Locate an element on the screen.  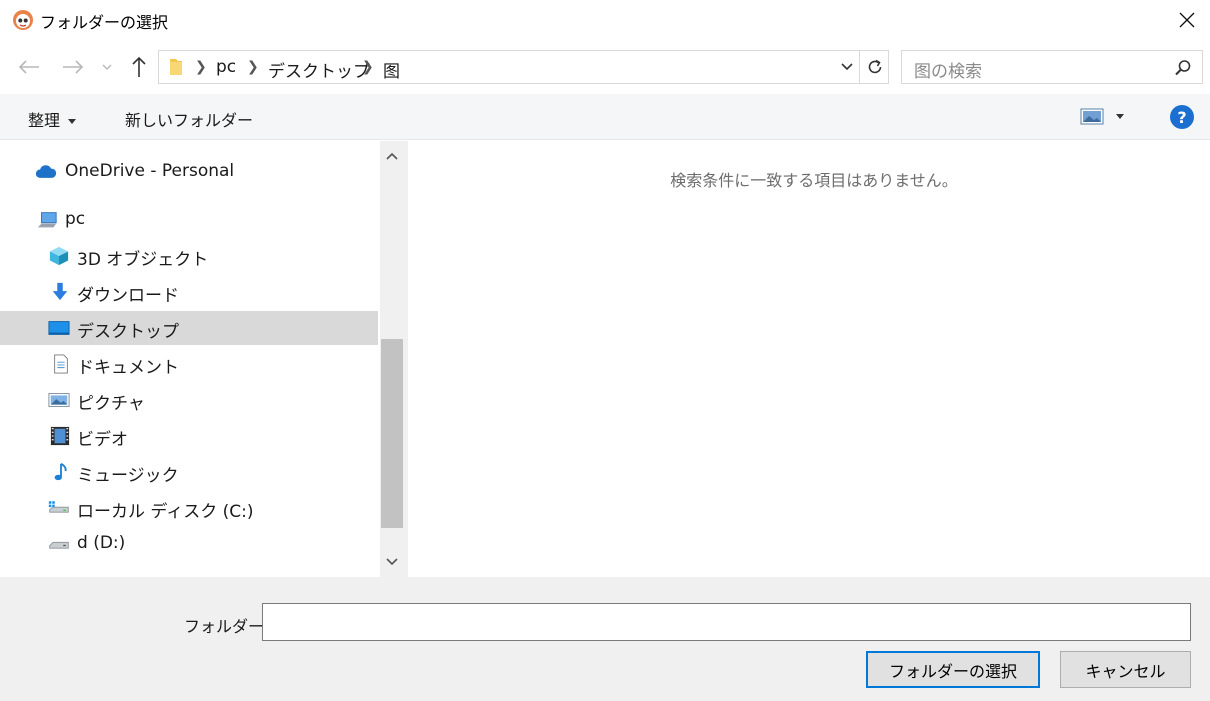
cloud-icon is located at coordinates (46, 171).